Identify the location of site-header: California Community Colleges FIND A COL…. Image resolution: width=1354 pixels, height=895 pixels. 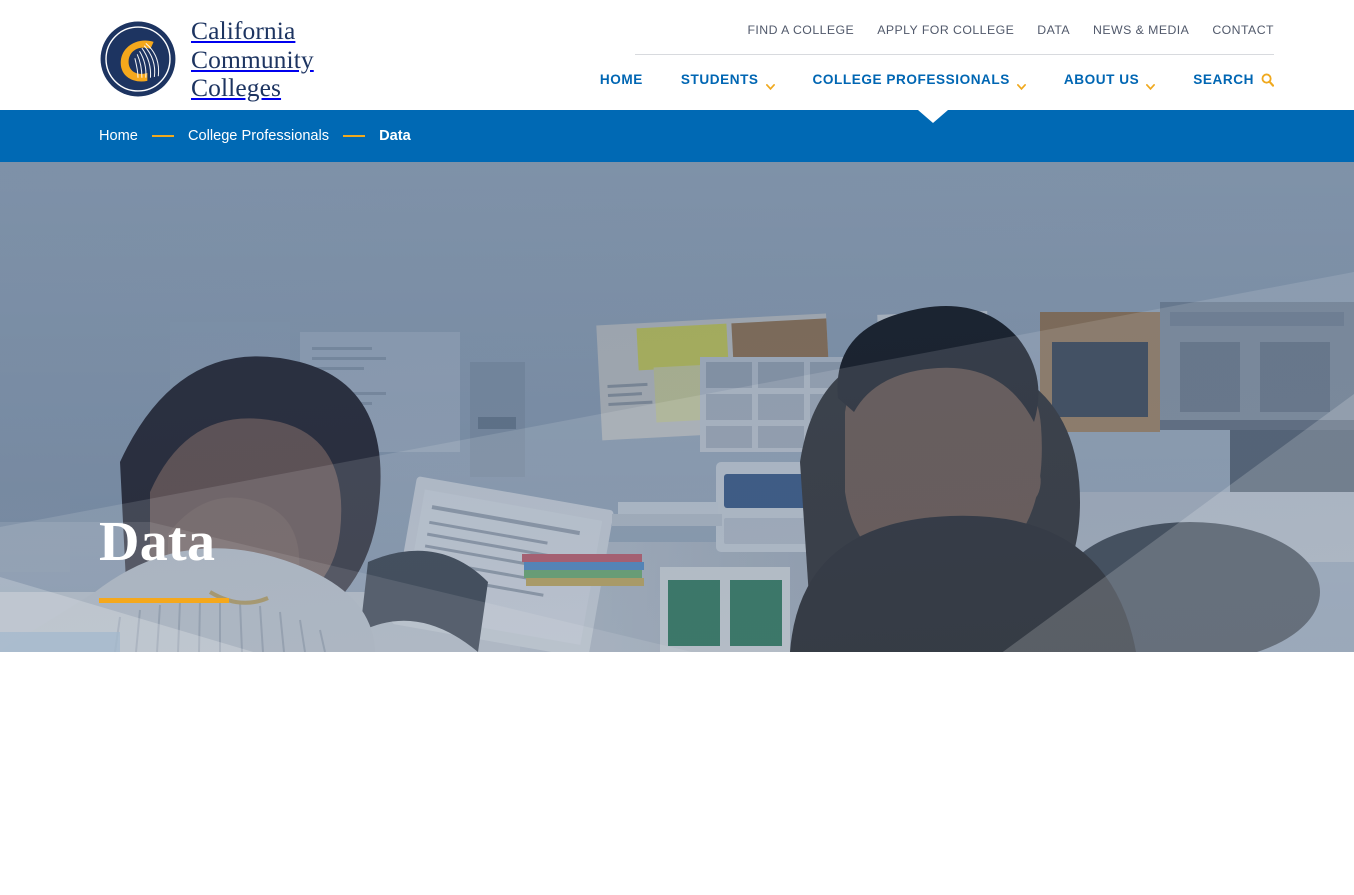
(677, 55).